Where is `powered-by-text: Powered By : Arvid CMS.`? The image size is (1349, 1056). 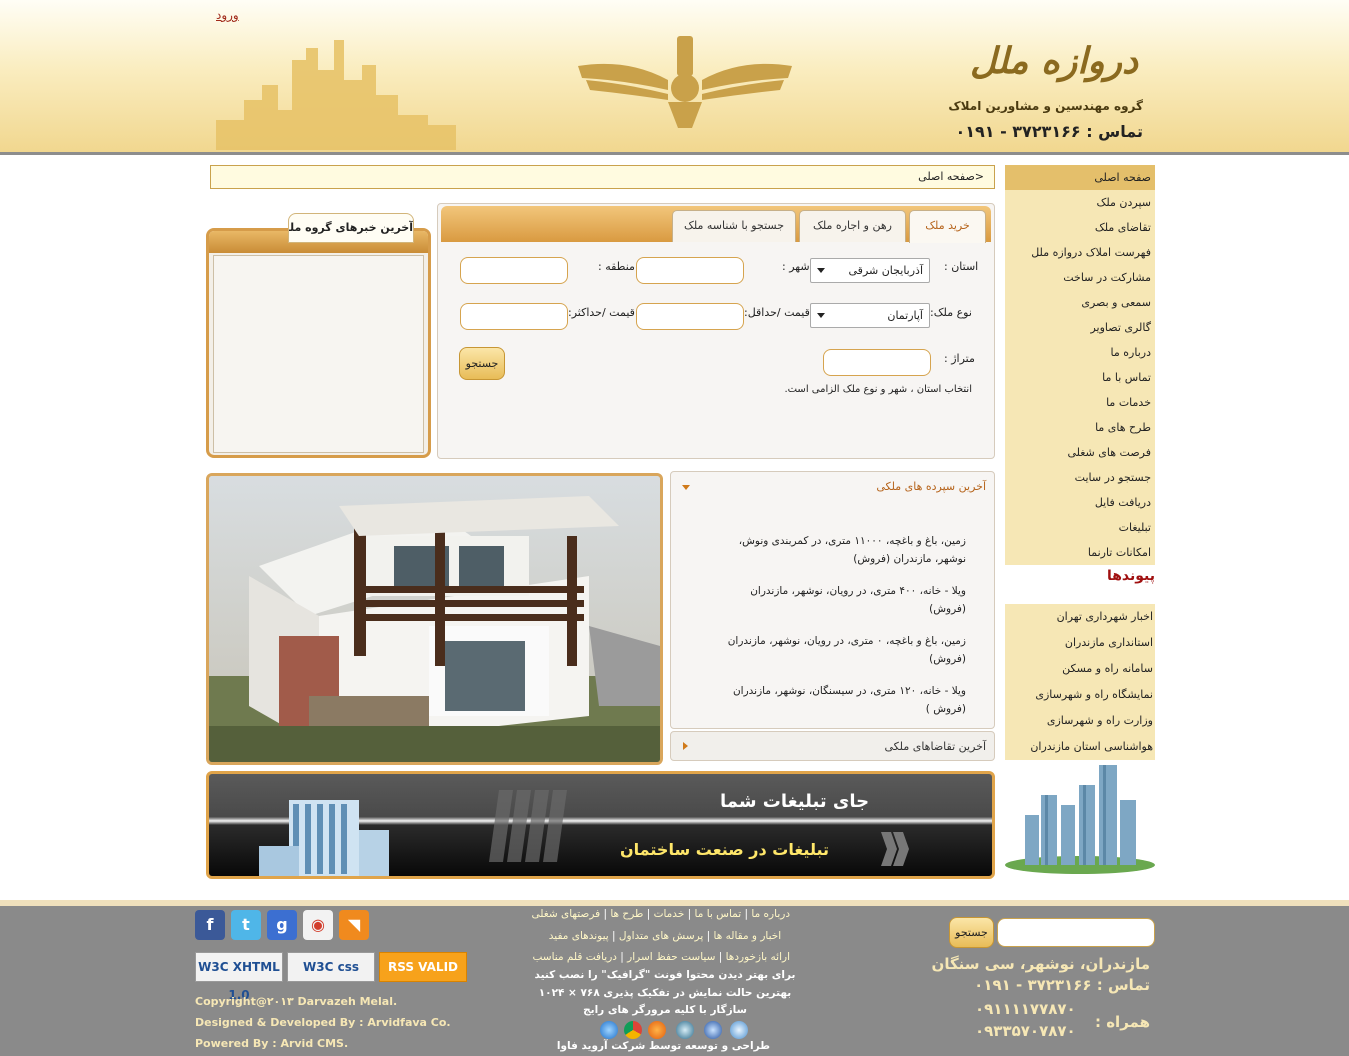
powered-by-text: Powered By : Arvid CMS. is located at coordinates (271, 1043).